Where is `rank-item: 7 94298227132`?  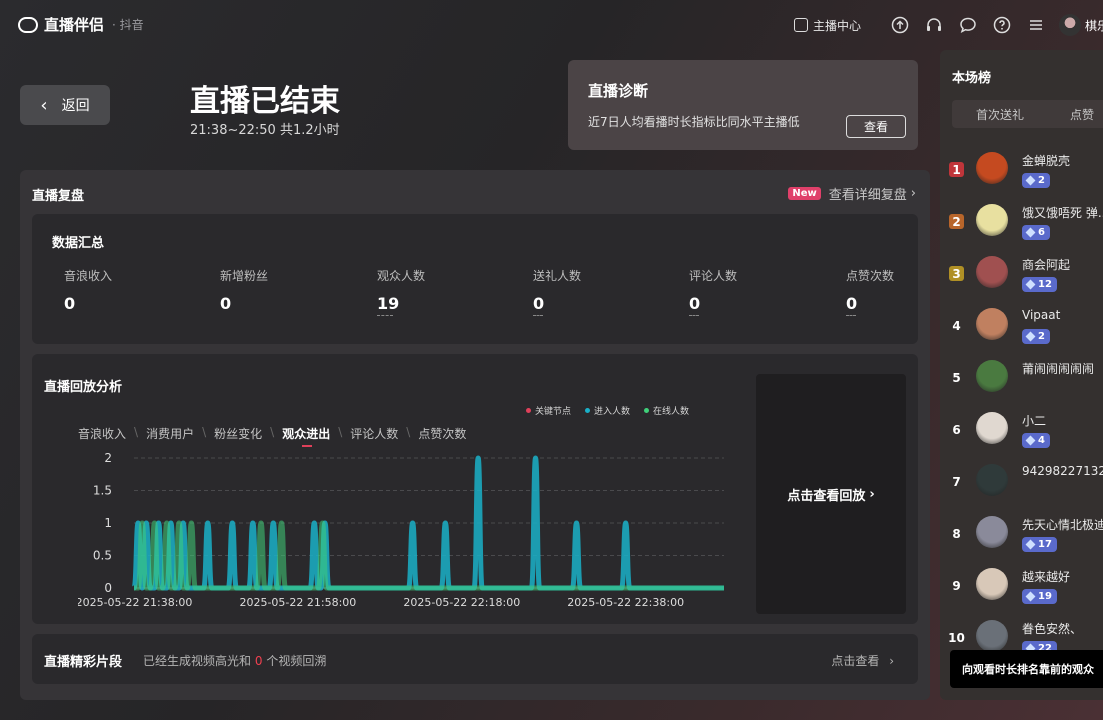 rank-item: 7 94298227132 is located at coordinates (1021, 472).